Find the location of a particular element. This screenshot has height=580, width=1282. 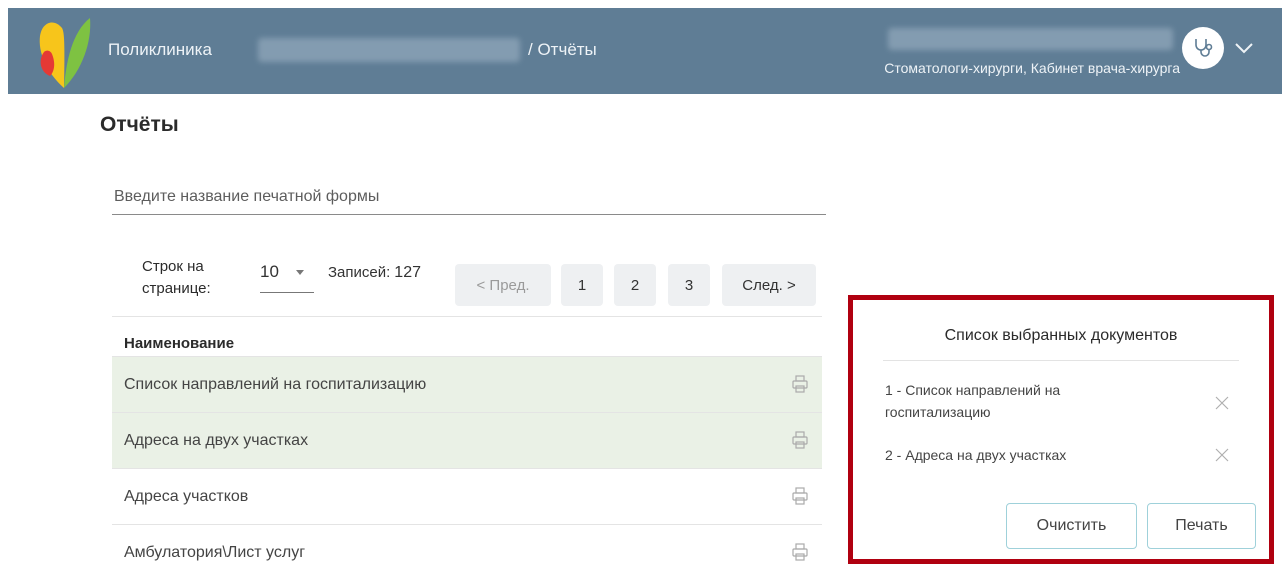

row-name: Адреса на двух участках is located at coordinates (216, 440).